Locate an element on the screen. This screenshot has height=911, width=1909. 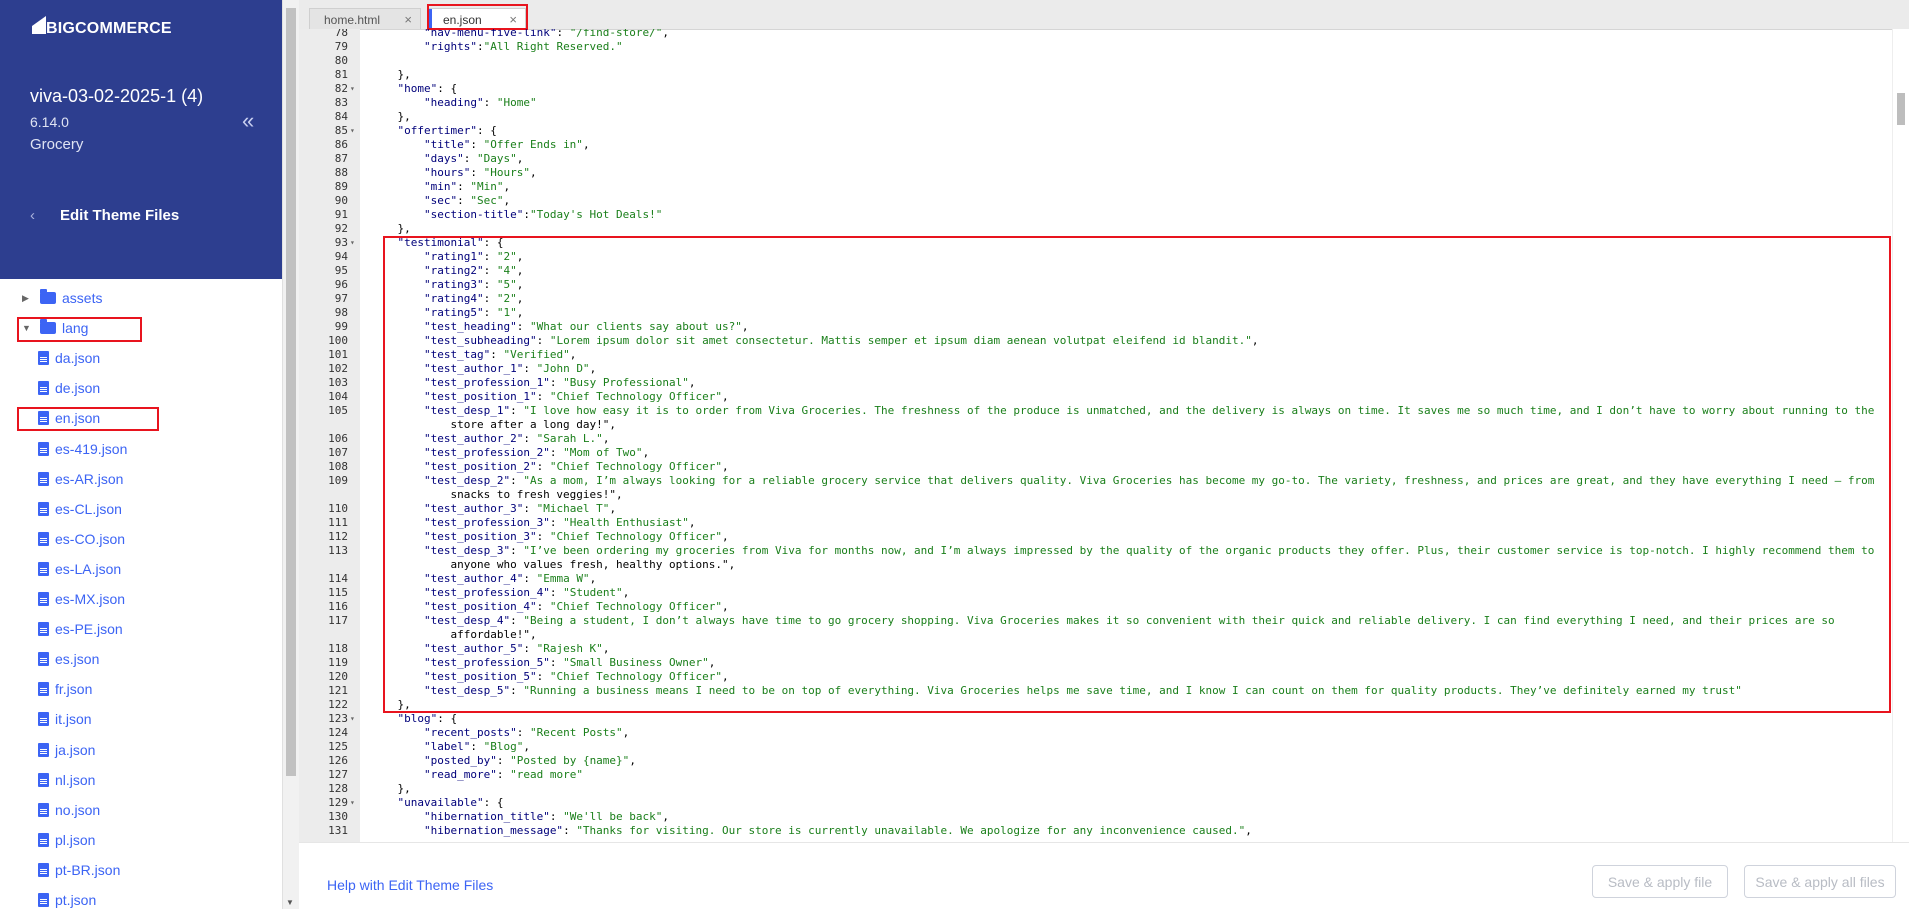
line-number: 101 is located at coordinates (338, 354).